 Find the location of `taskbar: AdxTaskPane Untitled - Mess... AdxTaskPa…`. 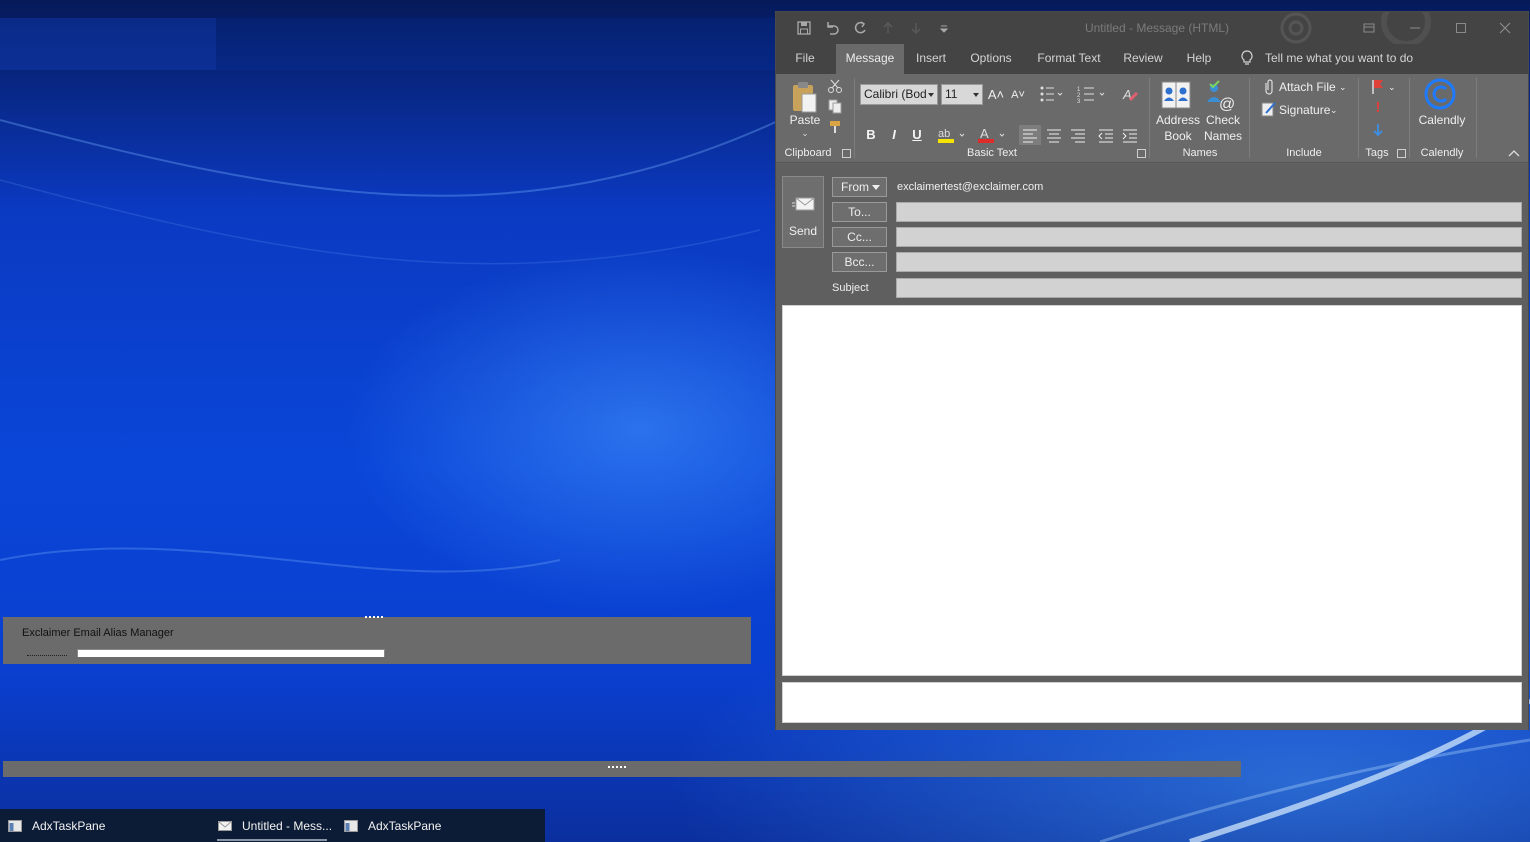

taskbar: AdxTaskPane Untitled - Mess... AdxTaskPa… is located at coordinates (272, 825).